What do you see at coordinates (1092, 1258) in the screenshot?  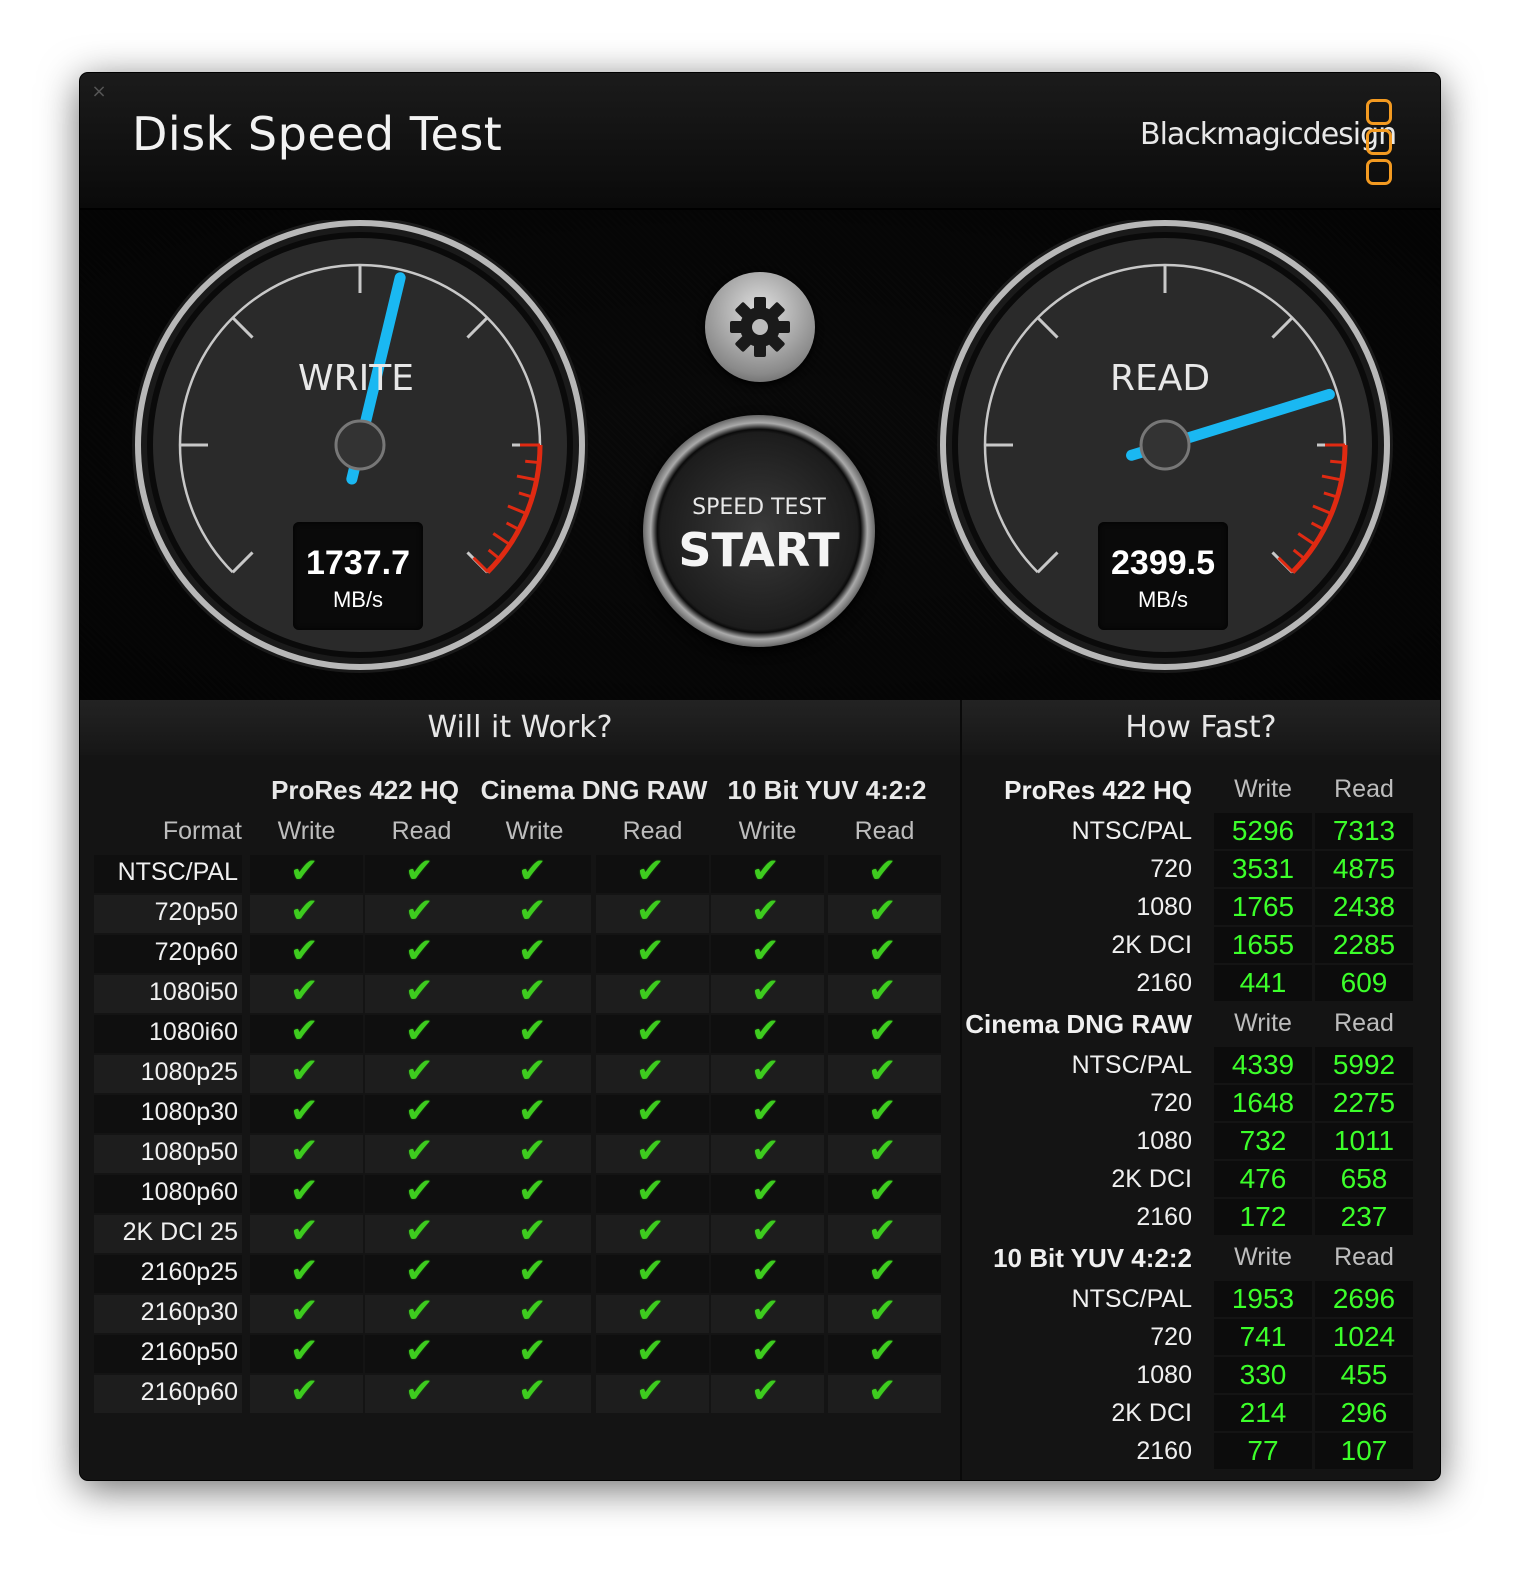 I see `how-fast-group-title: 10 Bit YUV 4:2:2` at bounding box center [1092, 1258].